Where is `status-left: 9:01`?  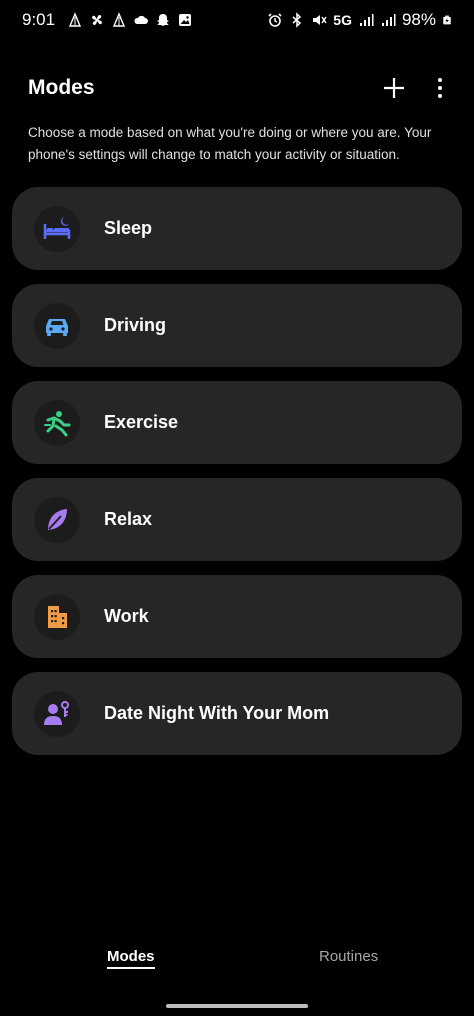
status-left: 9:01 is located at coordinates (107, 20).